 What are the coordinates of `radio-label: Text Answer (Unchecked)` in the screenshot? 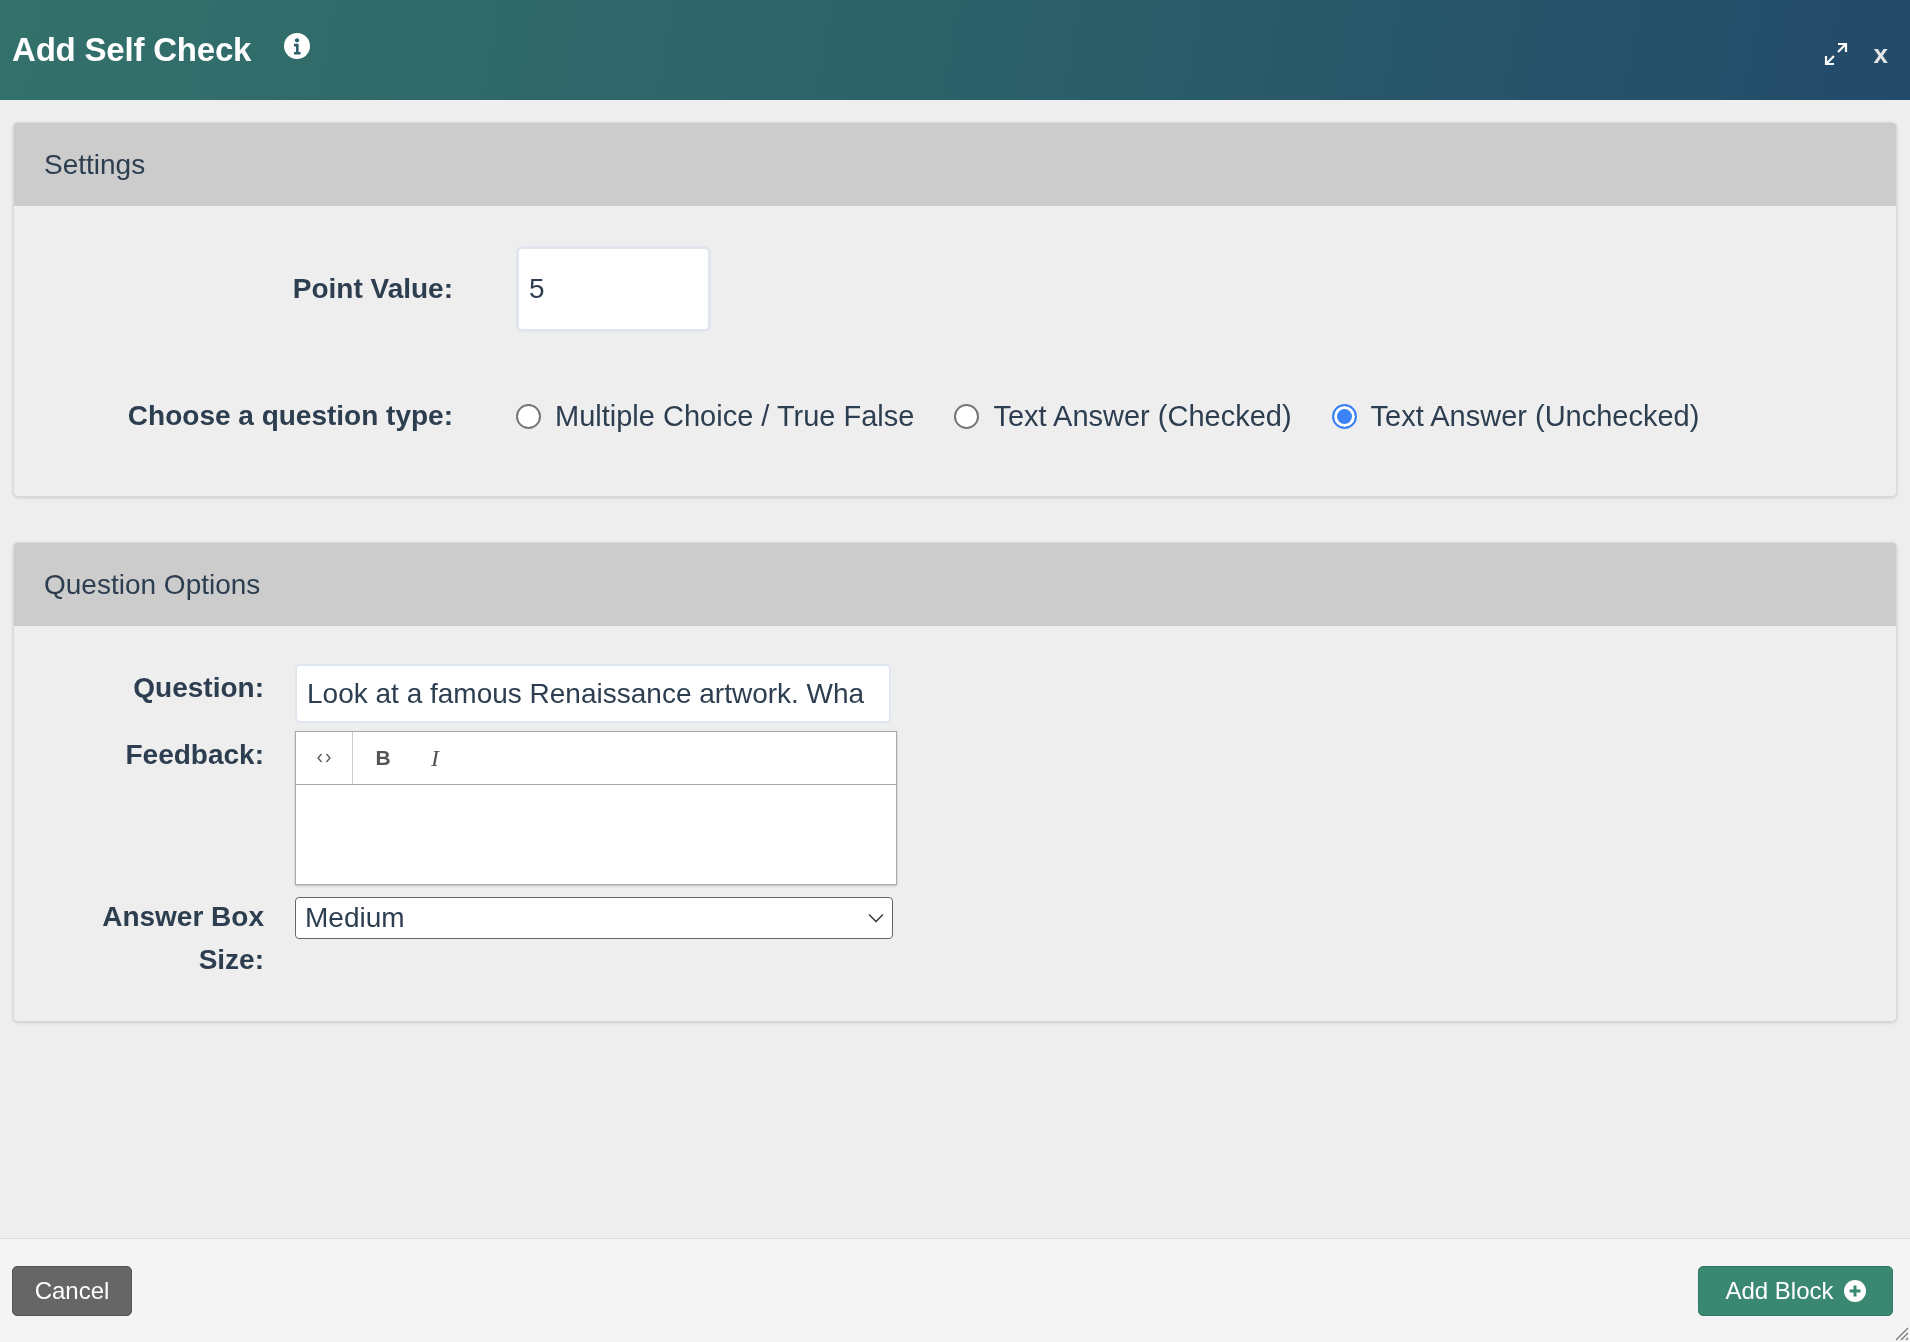 It's located at (1535, 416).